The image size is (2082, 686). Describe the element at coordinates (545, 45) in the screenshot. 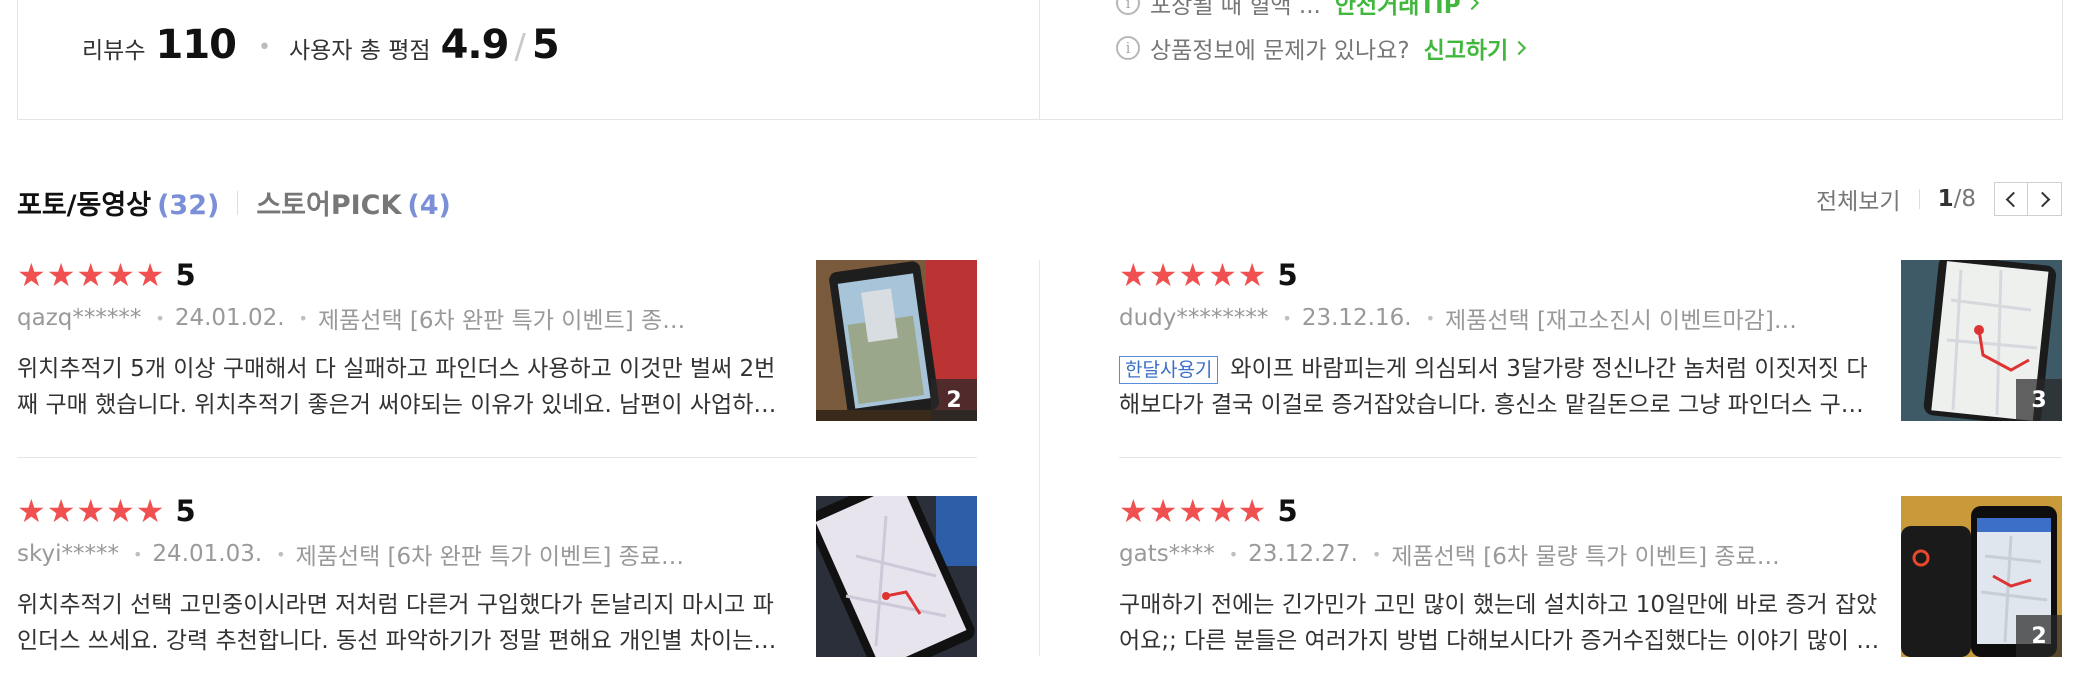

I see `rating-max: 5` at that location.